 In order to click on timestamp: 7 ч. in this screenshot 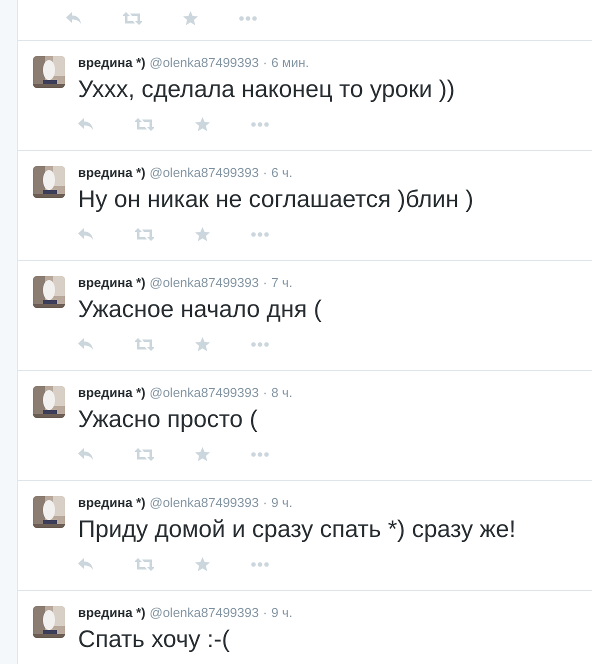, I will do `click(281, 283)`.